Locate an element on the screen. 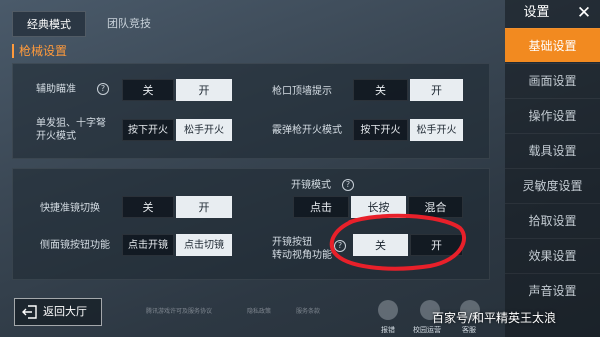 Image resolution: width=600 pixels, height=337 pixels. single-shot-release-fire-button: 松手开火 is located at coordinates (204, 130).